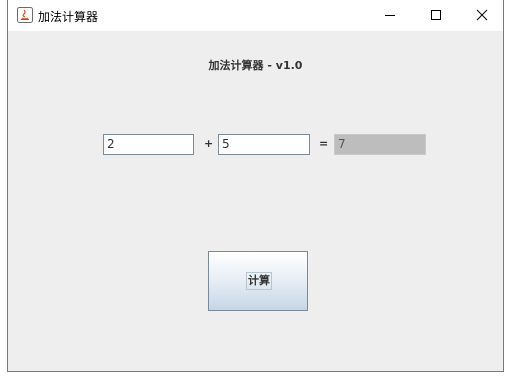  I want to click on result-field: 7, so click(380, 144).